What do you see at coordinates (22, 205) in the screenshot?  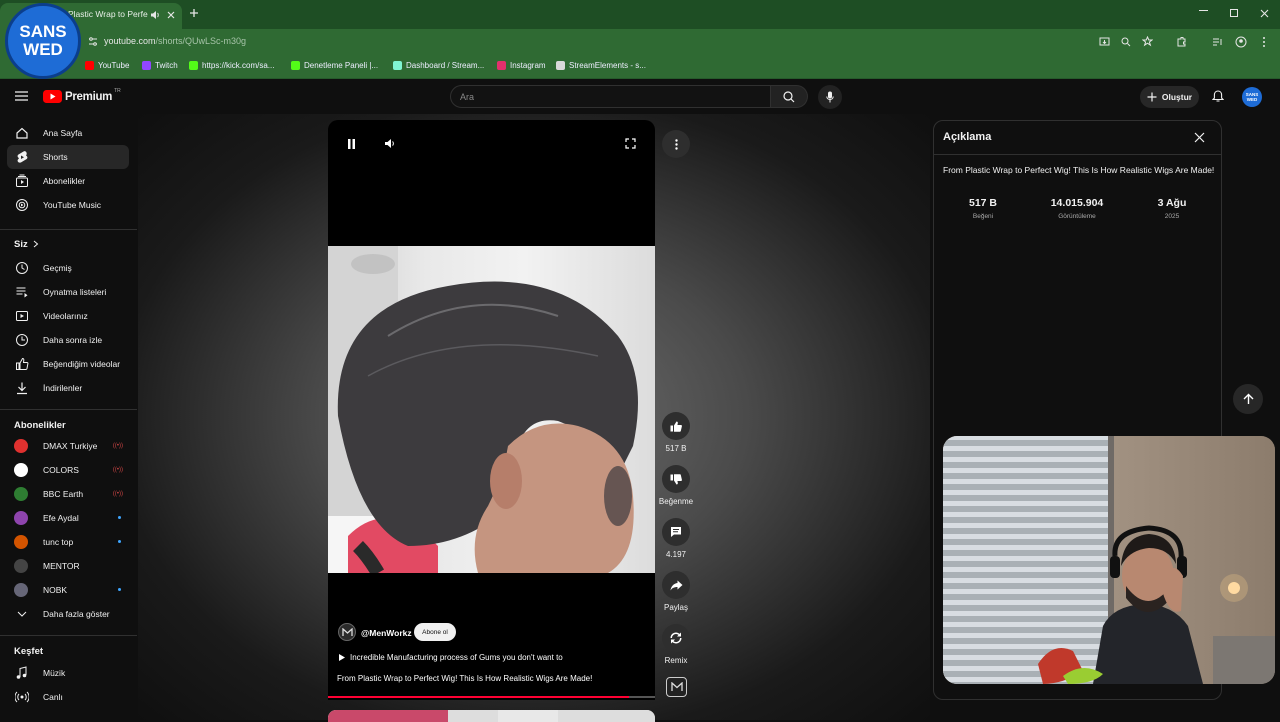 I see `music-icon` at bounding box center [22, 205].